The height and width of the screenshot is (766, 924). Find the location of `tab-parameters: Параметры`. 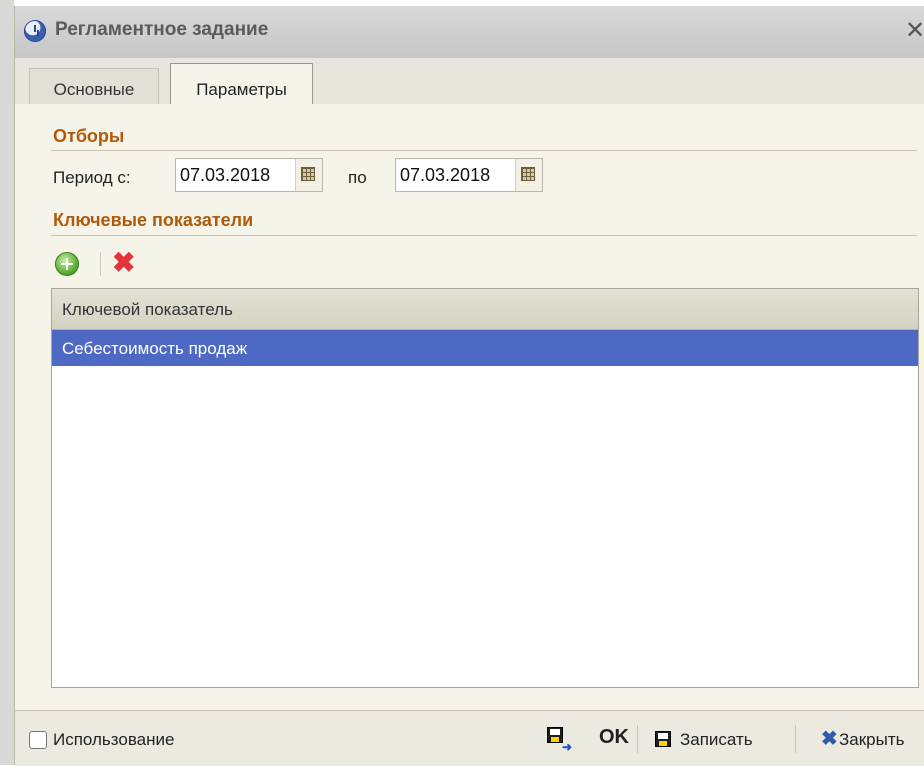

tab-parameters: Параметры is located at coordinates (241, 84).